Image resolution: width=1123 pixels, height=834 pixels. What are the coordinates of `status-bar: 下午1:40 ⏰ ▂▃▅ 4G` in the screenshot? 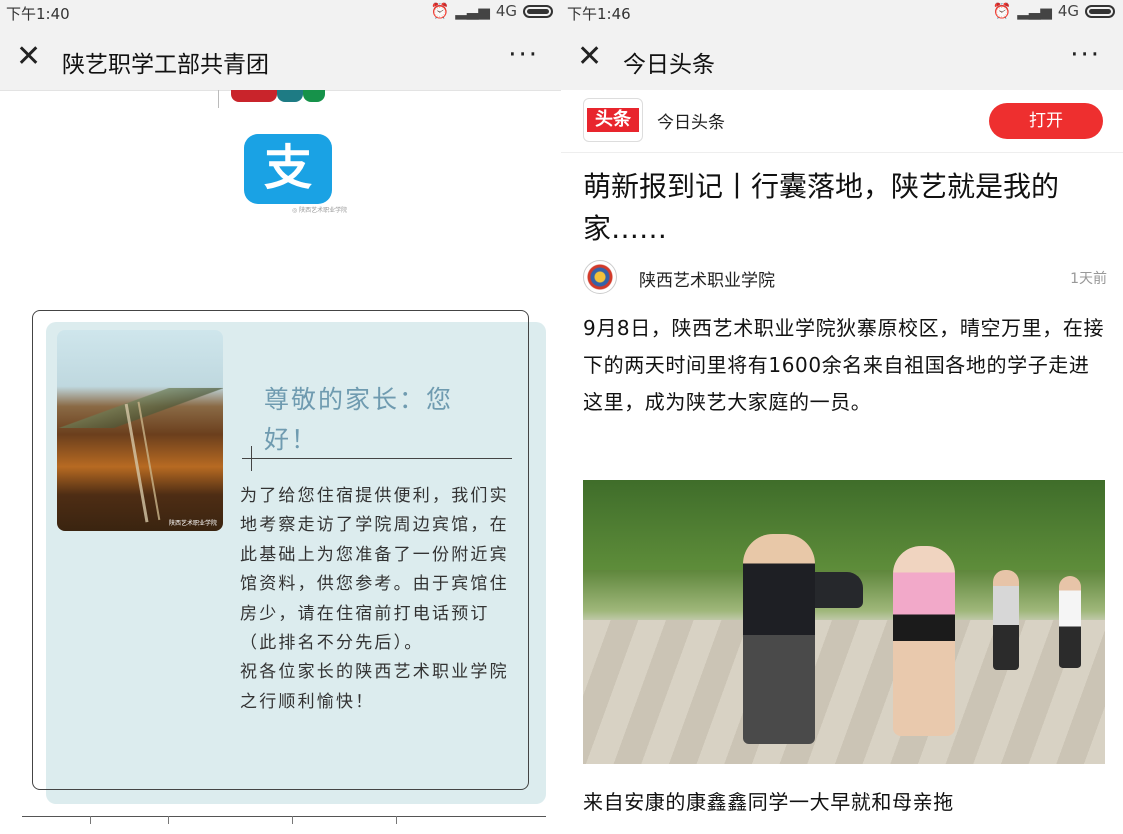 It's located at (280, 13).